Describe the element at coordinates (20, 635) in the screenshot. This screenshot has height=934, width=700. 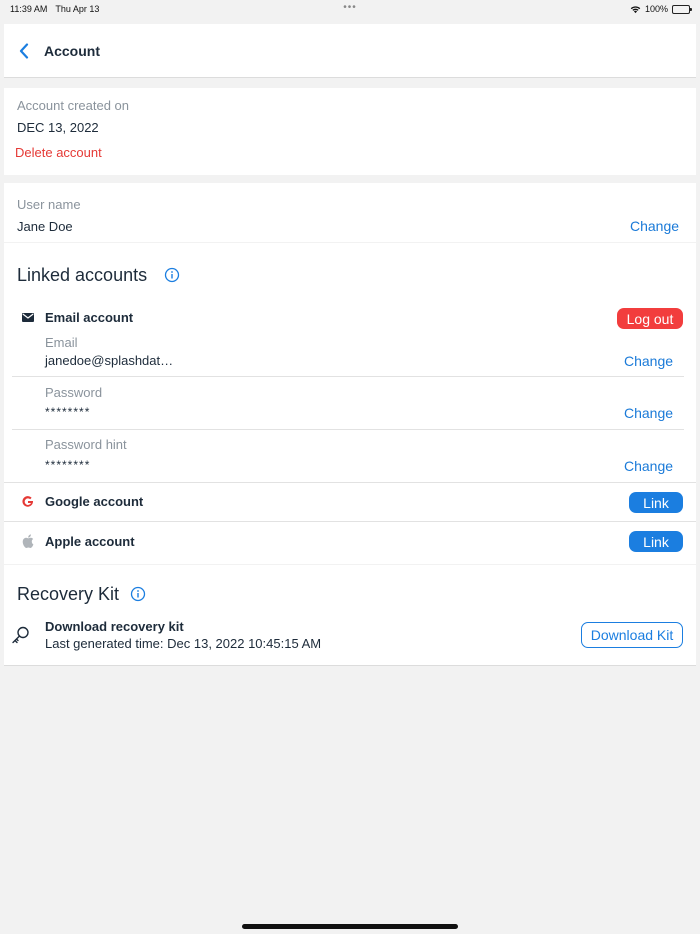
I see `recovery-key-icon` at that location.